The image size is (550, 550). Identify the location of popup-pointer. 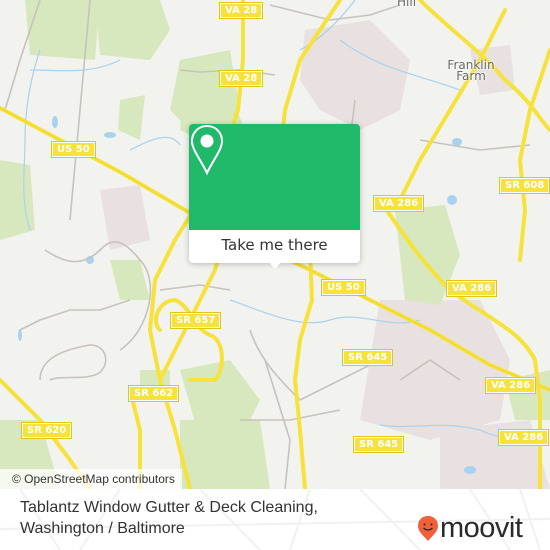
(275, 265).